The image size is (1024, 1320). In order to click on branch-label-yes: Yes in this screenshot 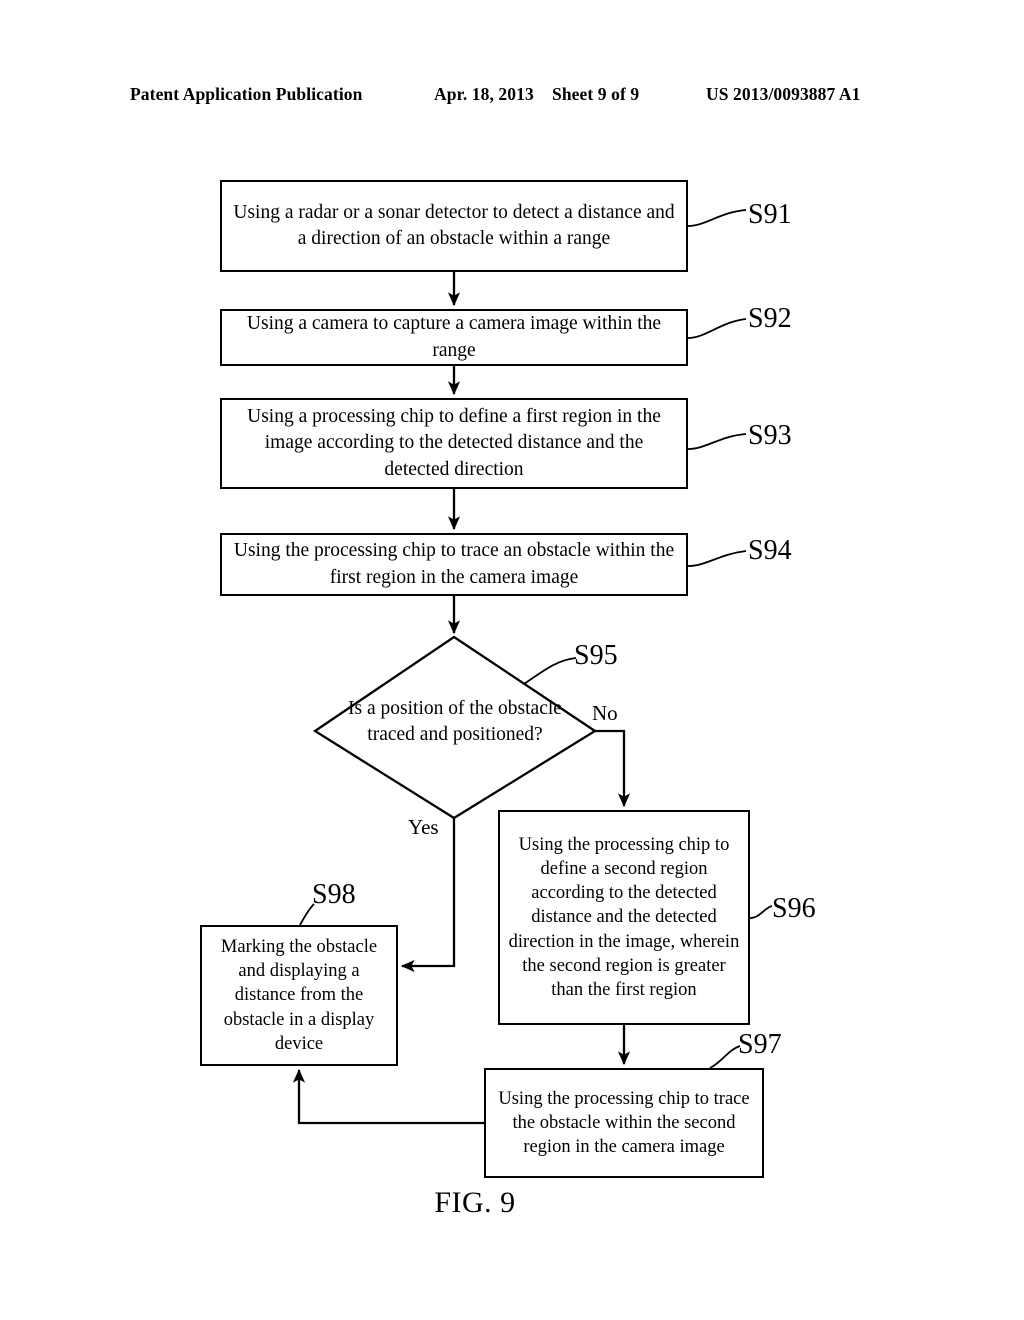, I will do `click(423, 827)`.